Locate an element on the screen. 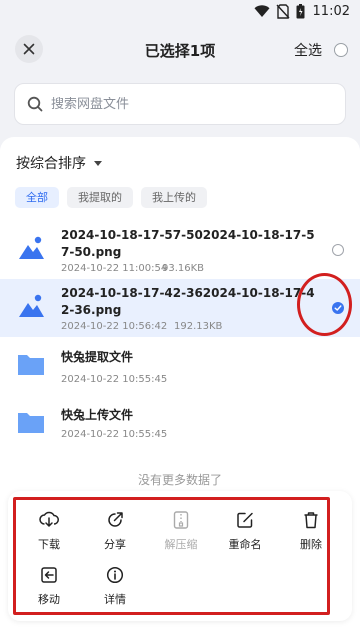 Image resolution: width=360 pixels, height=640 pixels. file-size: 93.16KB is located at coordinates (183, 268).